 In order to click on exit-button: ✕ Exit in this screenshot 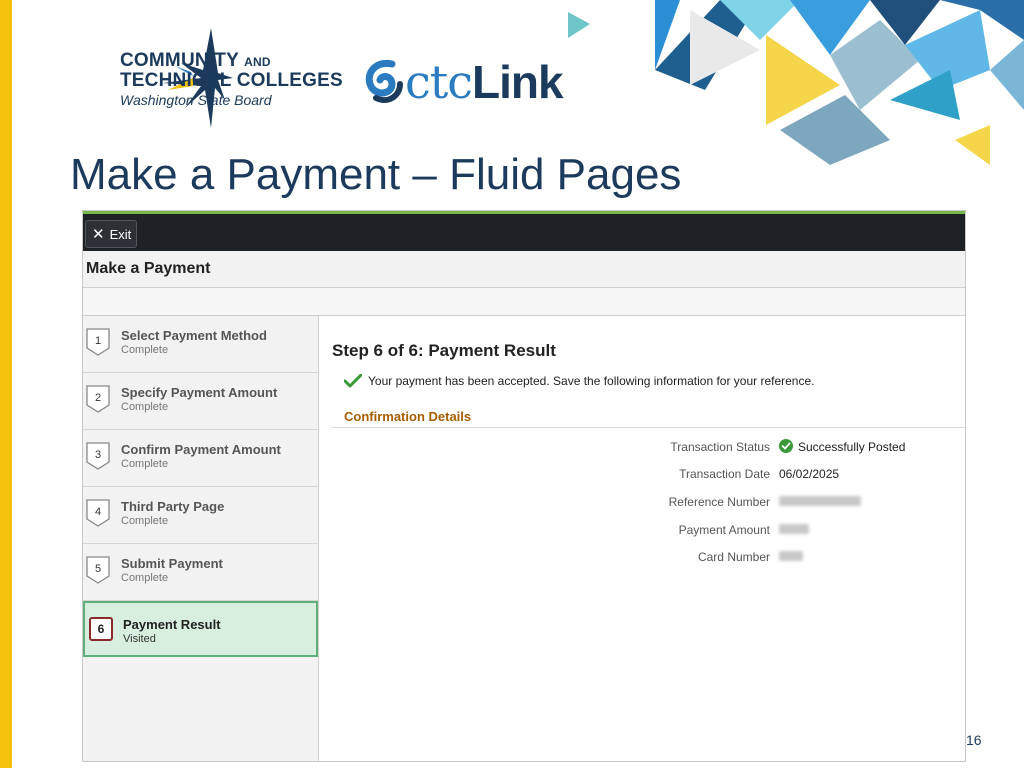, I will do `click(111, 234)`.